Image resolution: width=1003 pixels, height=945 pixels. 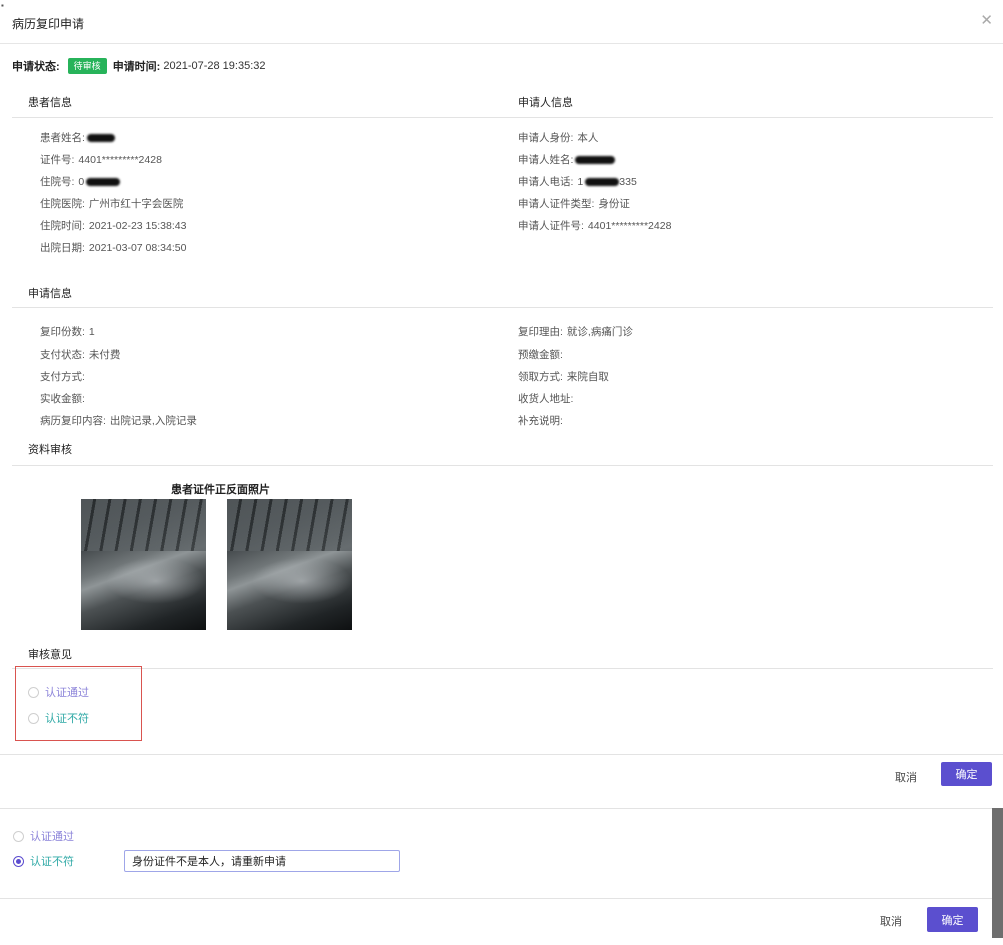 I want to click on field-label: 支付方式:, so click(x=62, y=377).